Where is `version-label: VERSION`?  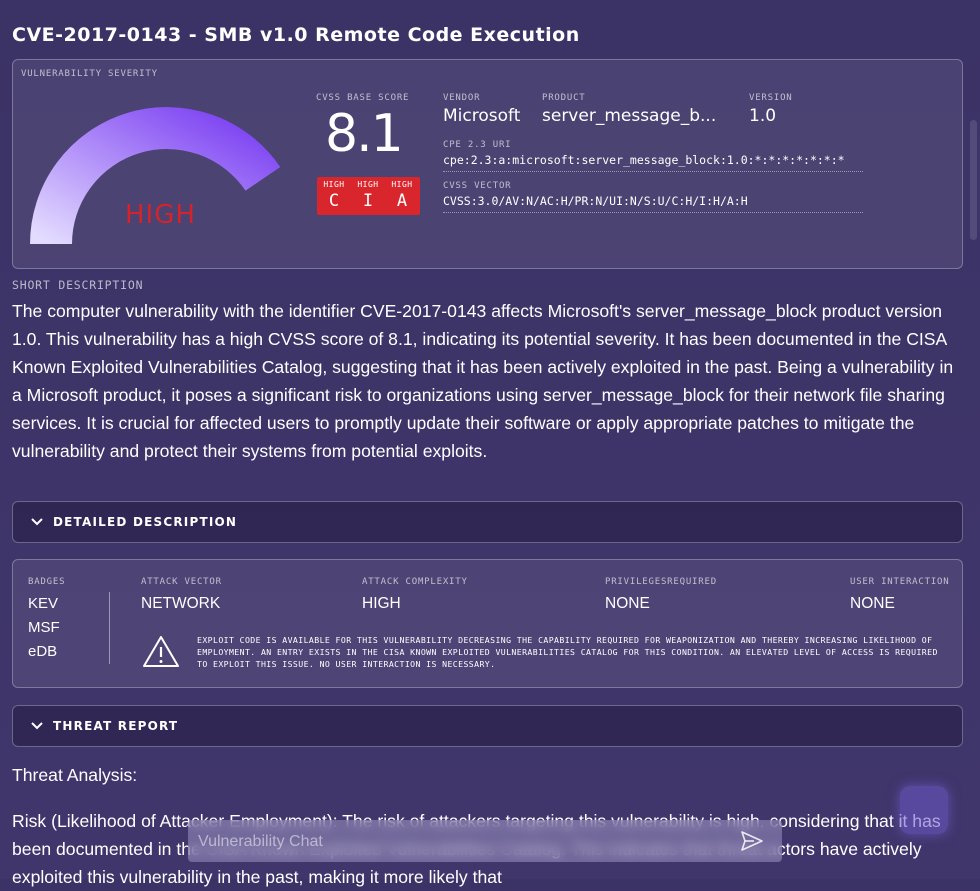 version-label: VERSION is located at coordinates (771, 98).